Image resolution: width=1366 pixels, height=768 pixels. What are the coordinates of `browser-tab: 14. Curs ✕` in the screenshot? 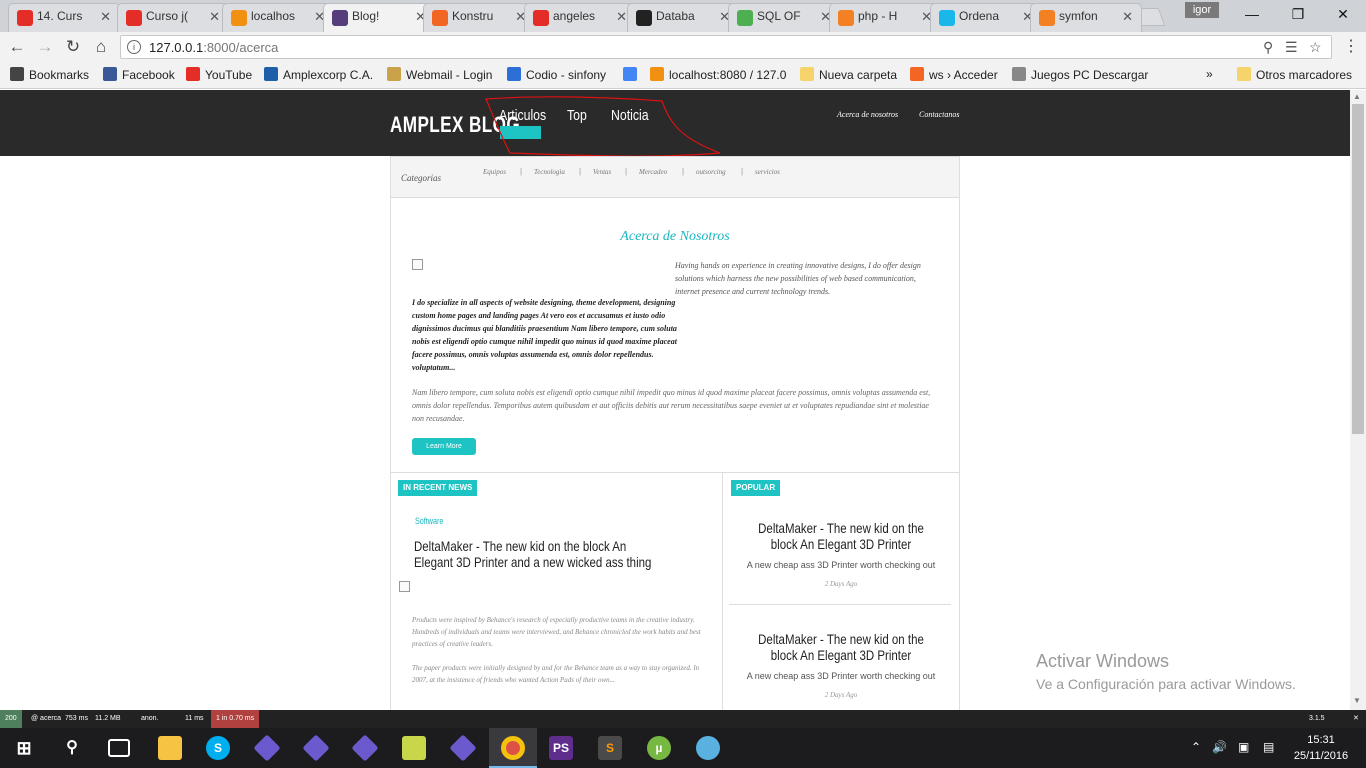 It's located at (64, 17).